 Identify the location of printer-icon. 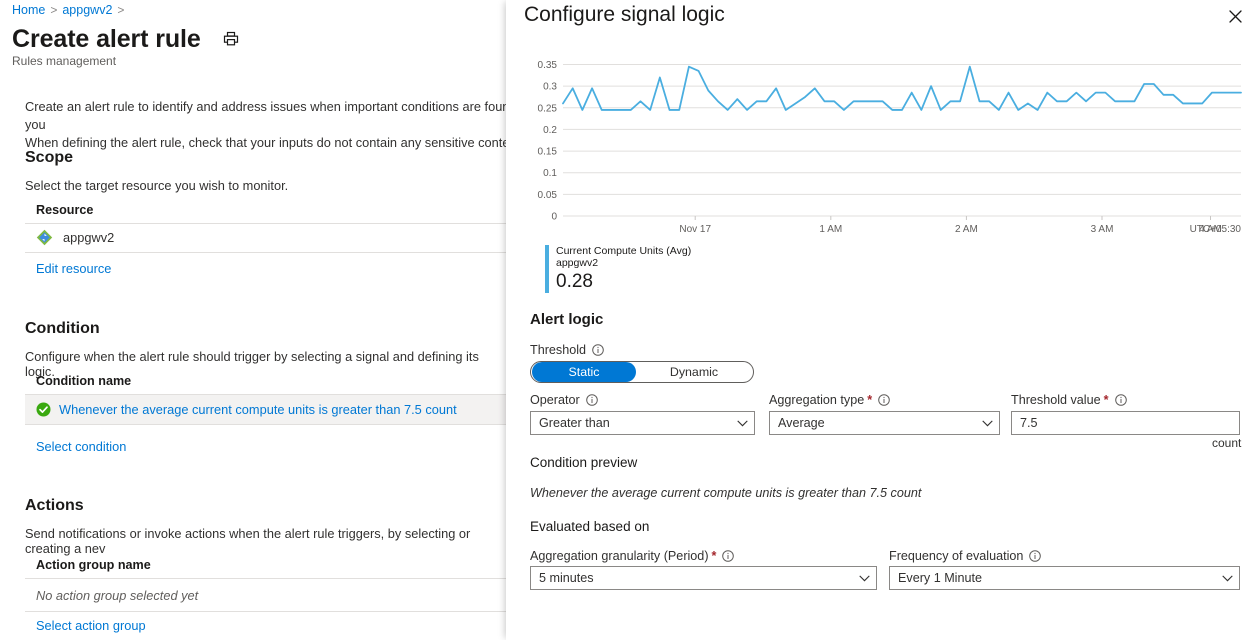
(231, 41).